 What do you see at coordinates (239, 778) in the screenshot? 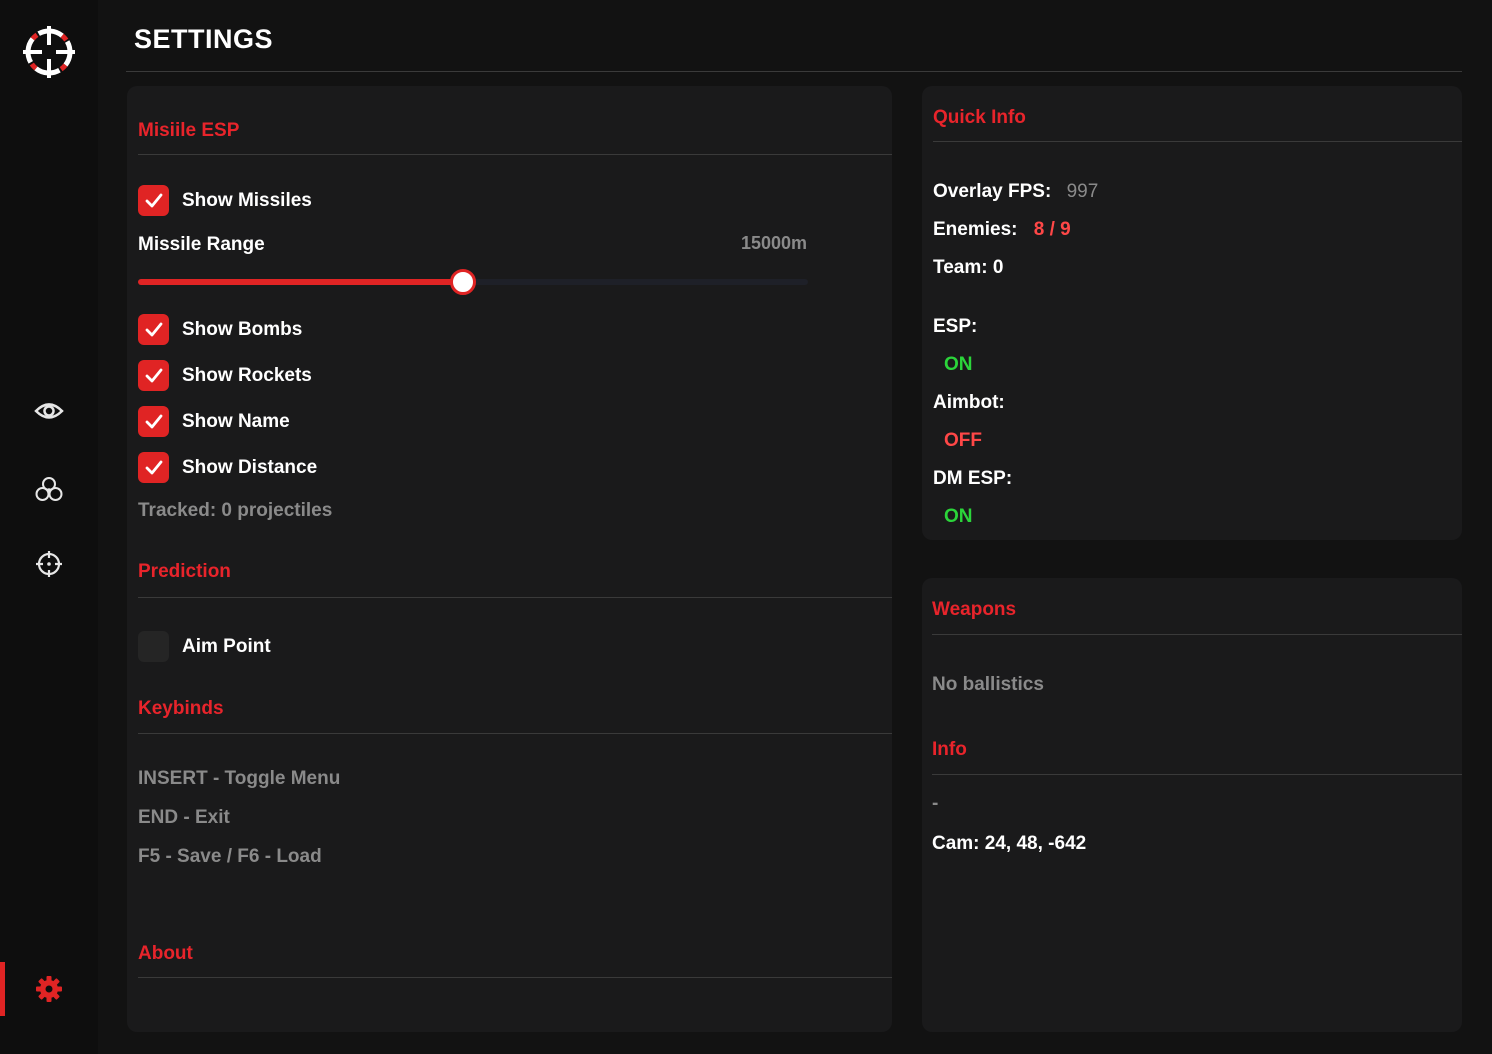
I see `keybind-line: INSERT - Toggle Menu` at bounding box center [239, 778].